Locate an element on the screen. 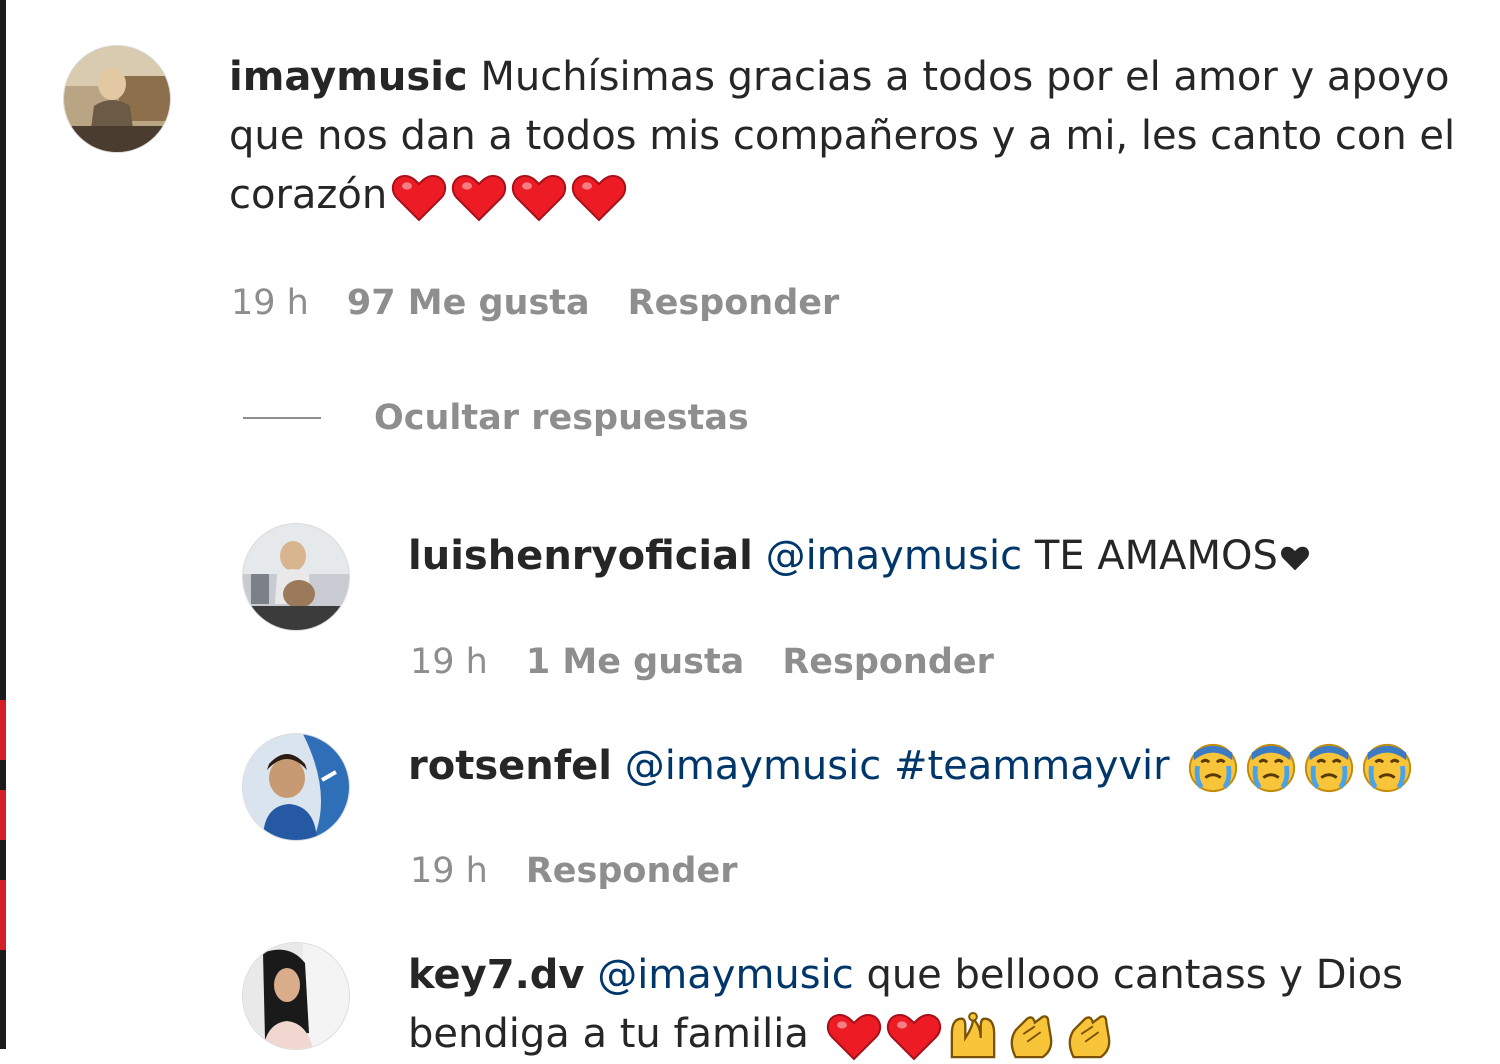  comment-likes: 97 Me gusta is located at coordinates (468, 303).